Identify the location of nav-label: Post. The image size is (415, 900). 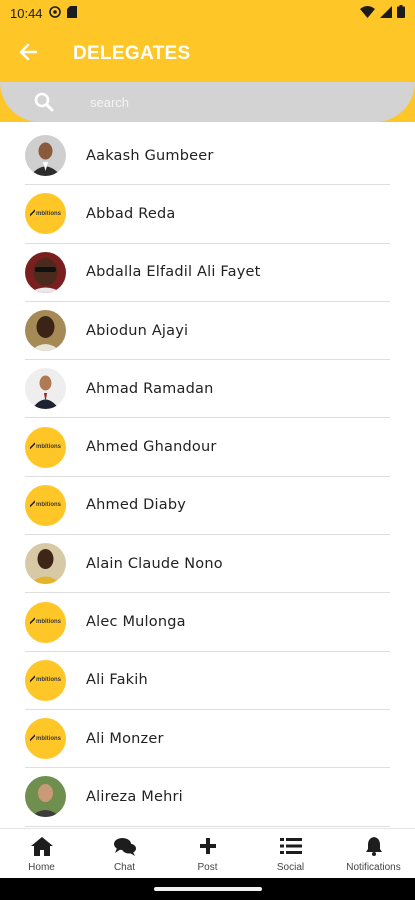
(207, 867).